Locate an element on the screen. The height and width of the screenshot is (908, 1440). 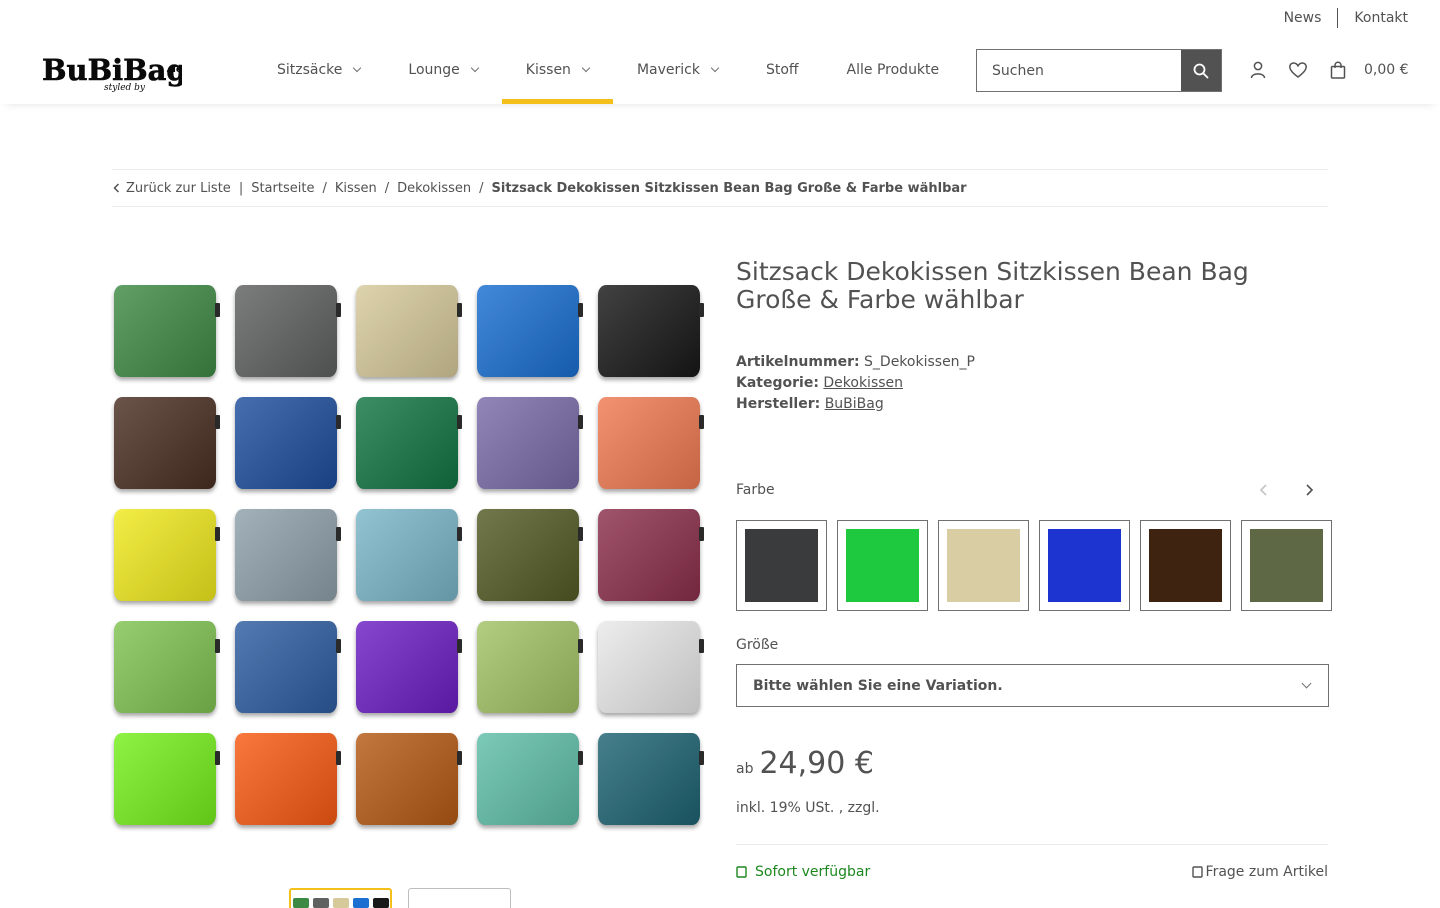
nav-label: Sitzsäcke is located at coordinates (310, 70).